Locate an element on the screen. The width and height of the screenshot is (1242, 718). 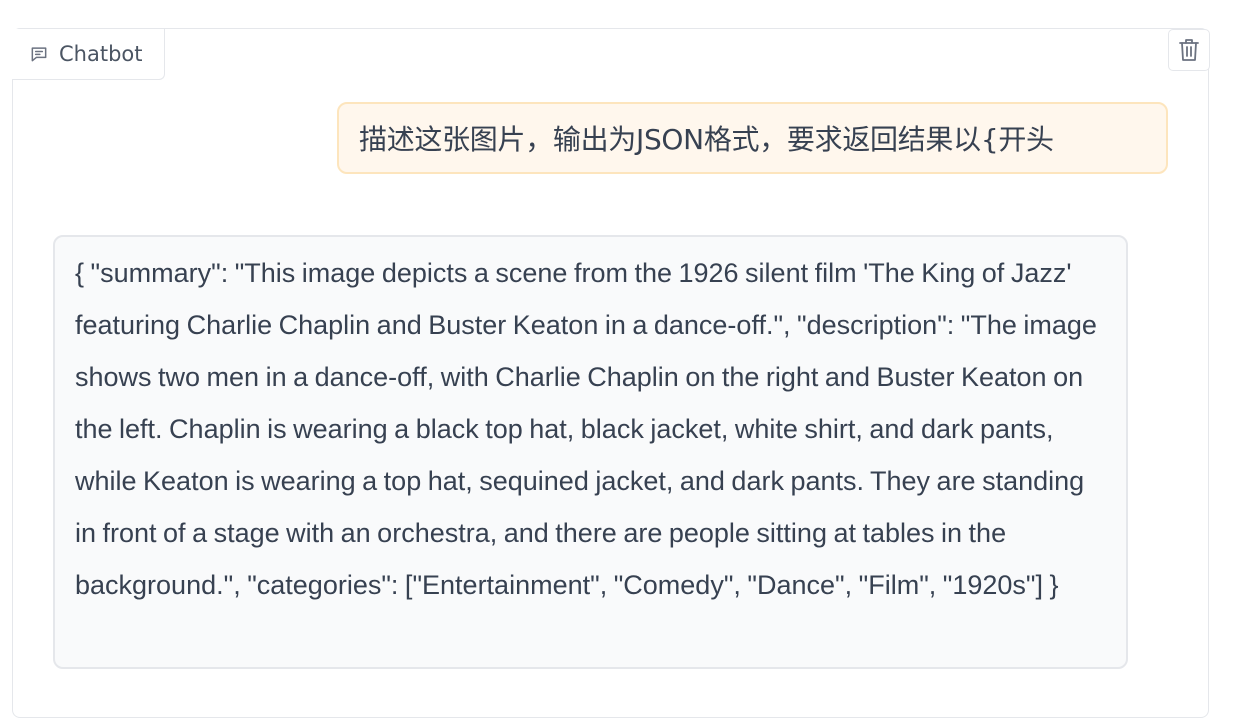
user-message-bubble: 描述这张图片，输出为JSON格式，要求返回结果以{开头 is located at coordinates (752, 138).